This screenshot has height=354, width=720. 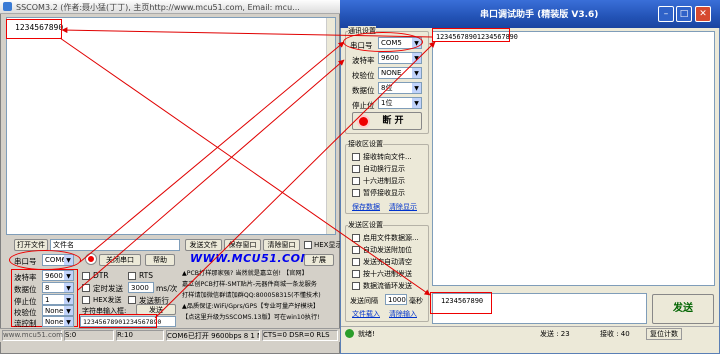 What do you see at coordinates (356, 262) in the screenshot?
I see `auto-clear-checkbox` at bounding box center [356, 262].